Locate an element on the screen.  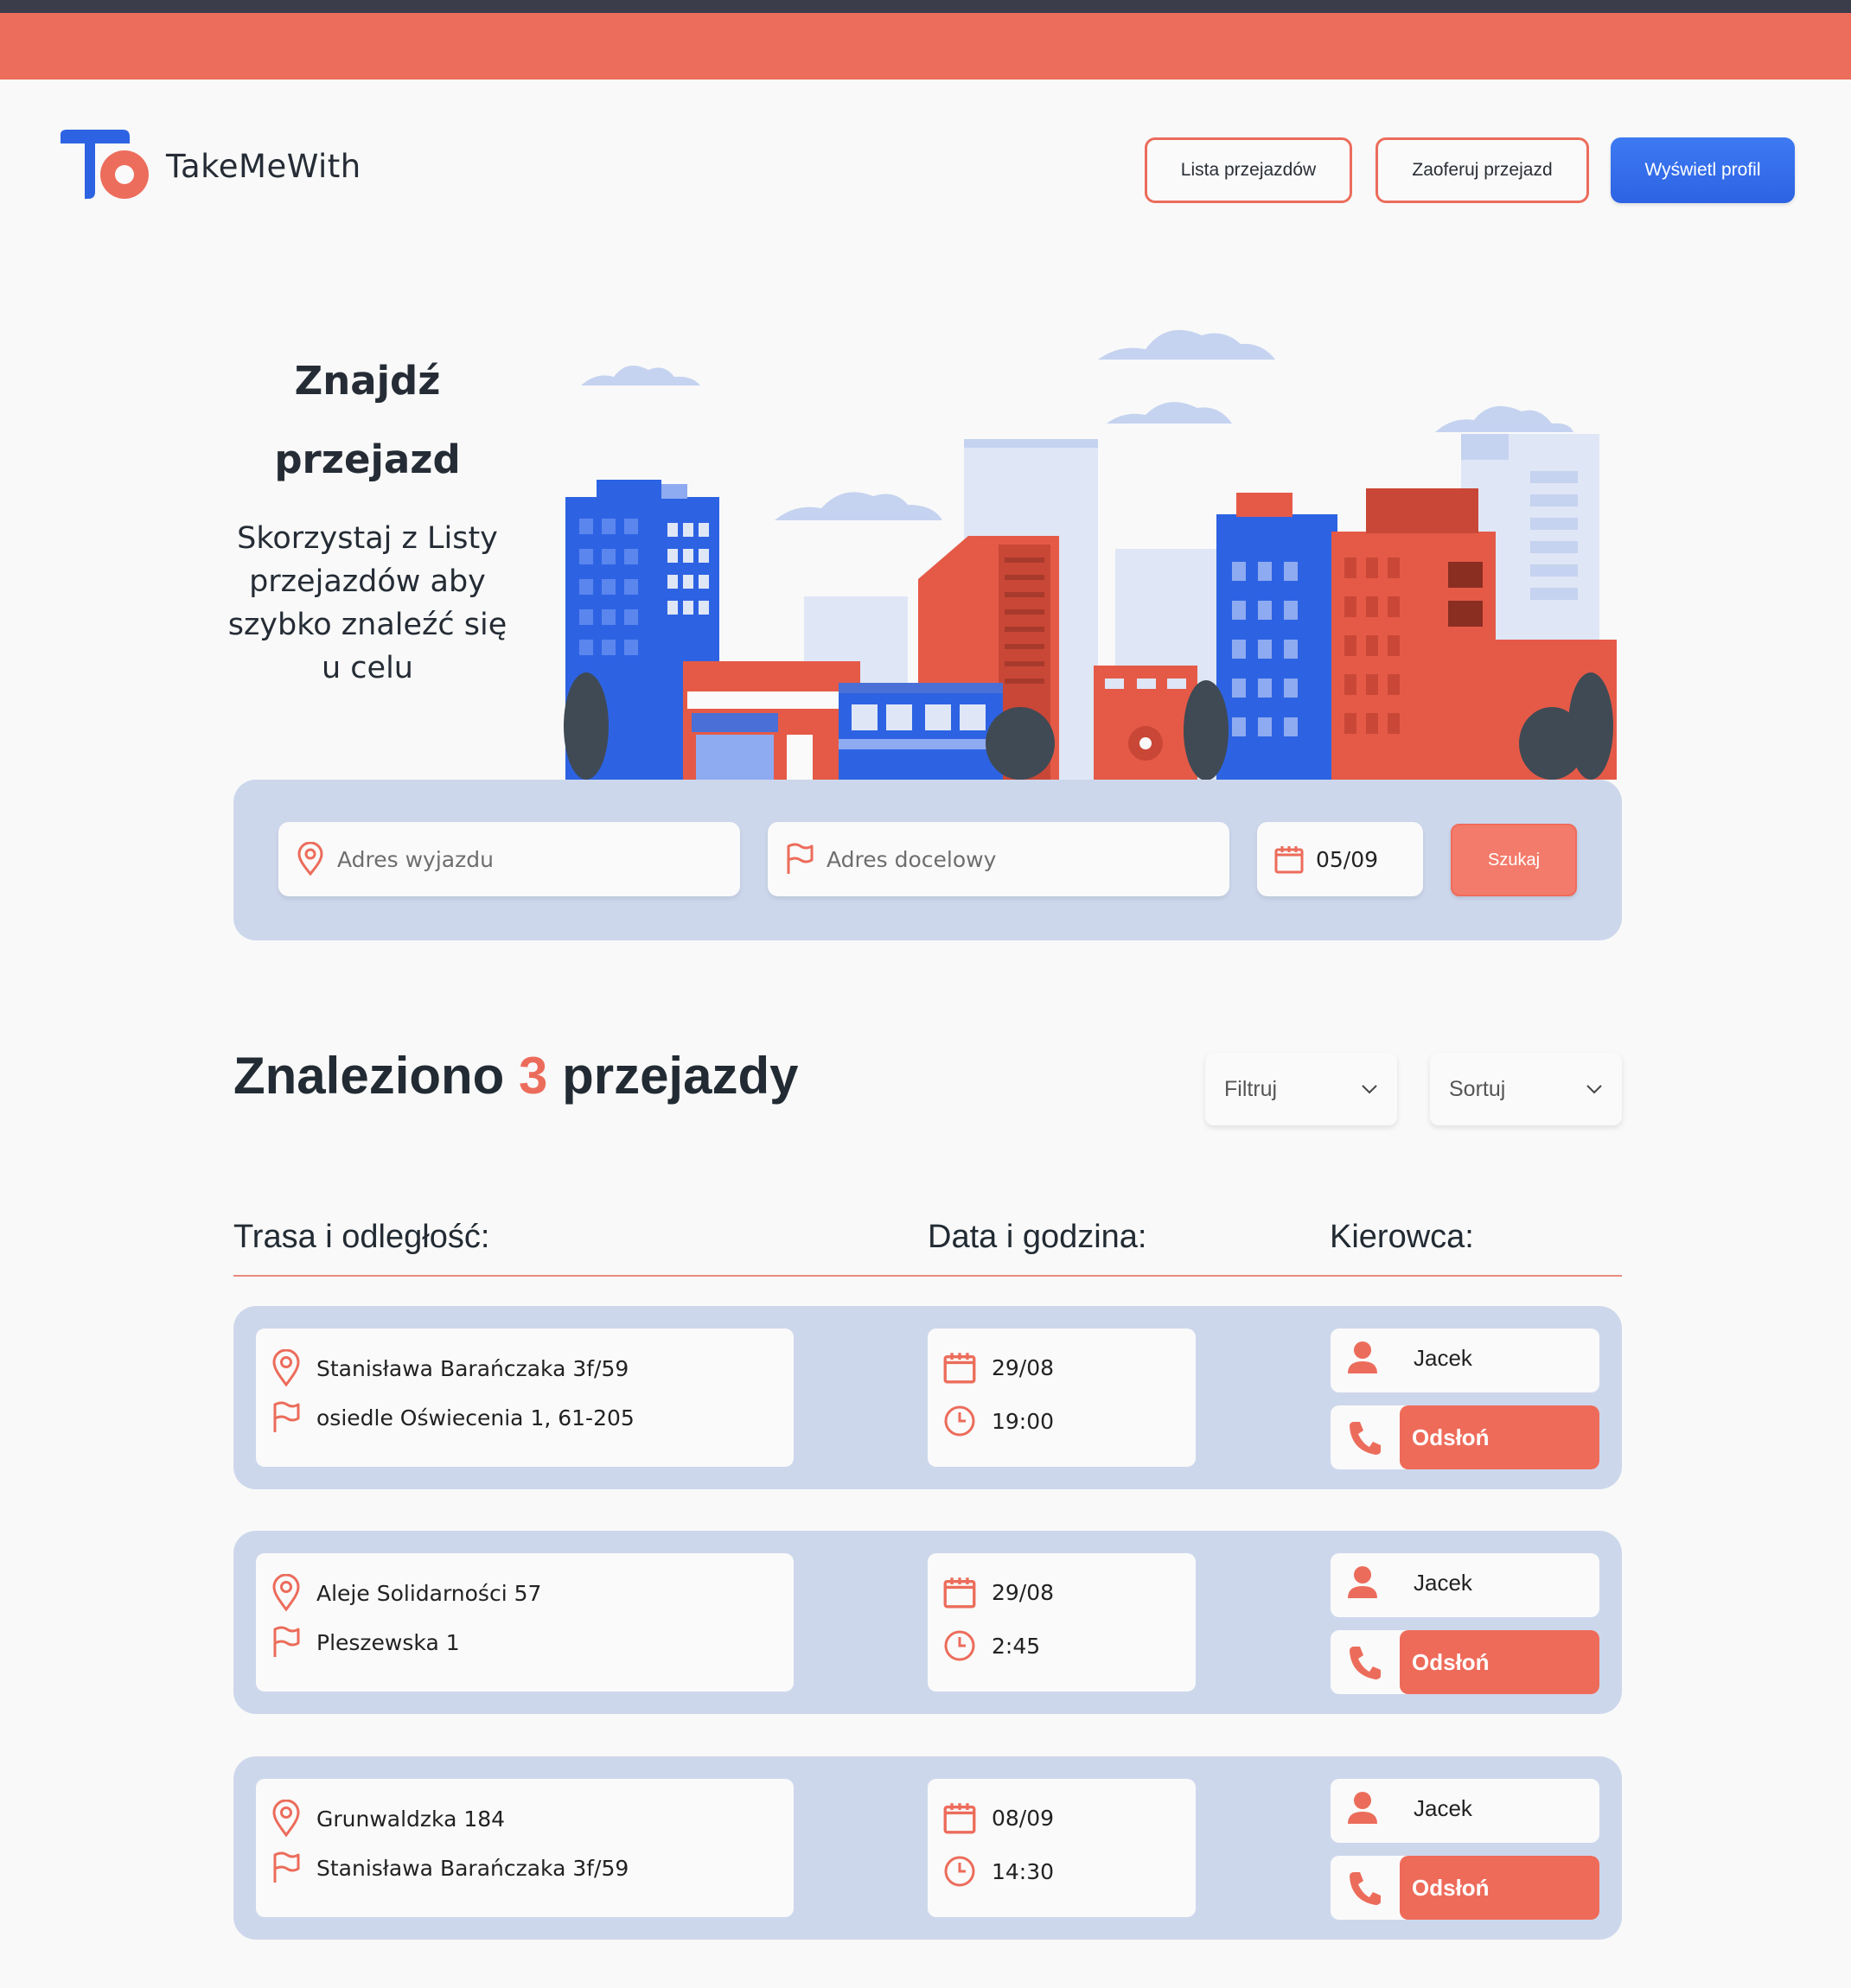
route-from: Grunwaldzka 184 is located at coordinates (411, 1819).